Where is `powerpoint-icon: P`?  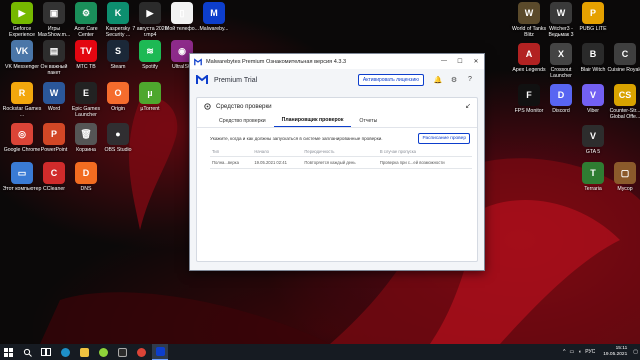
powerpoint-icon: P is located at coordinates (54, 134).